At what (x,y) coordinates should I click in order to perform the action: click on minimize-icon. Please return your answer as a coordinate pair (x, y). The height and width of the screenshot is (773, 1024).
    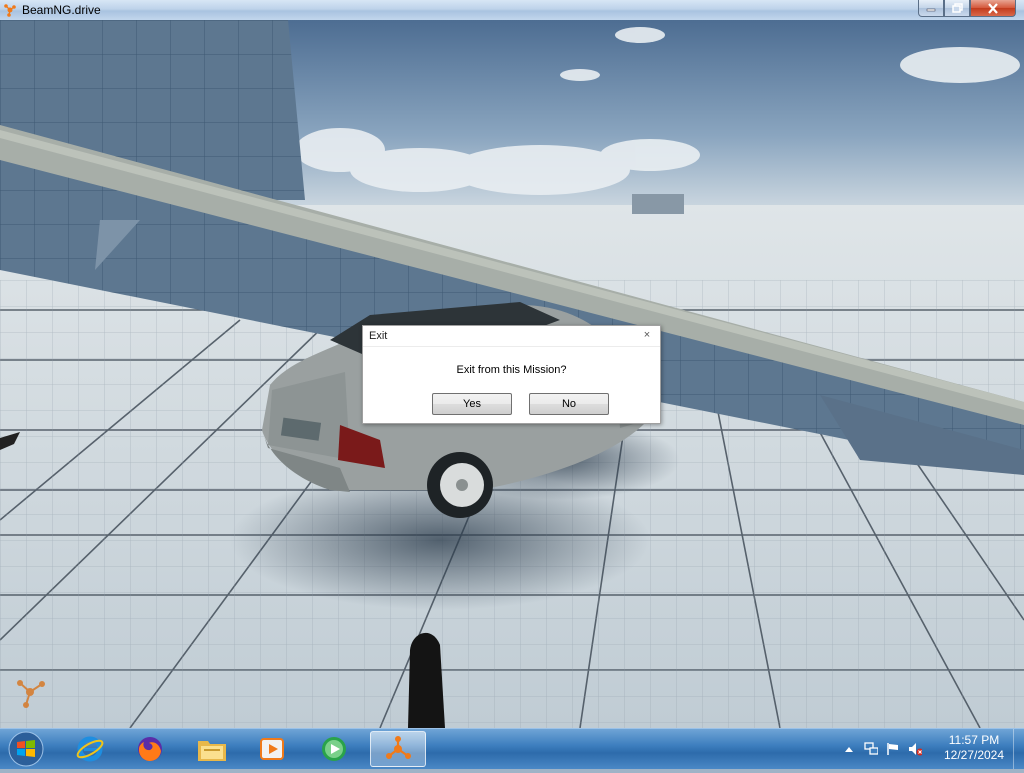
    Looking at the image, I should click on (931, 10).